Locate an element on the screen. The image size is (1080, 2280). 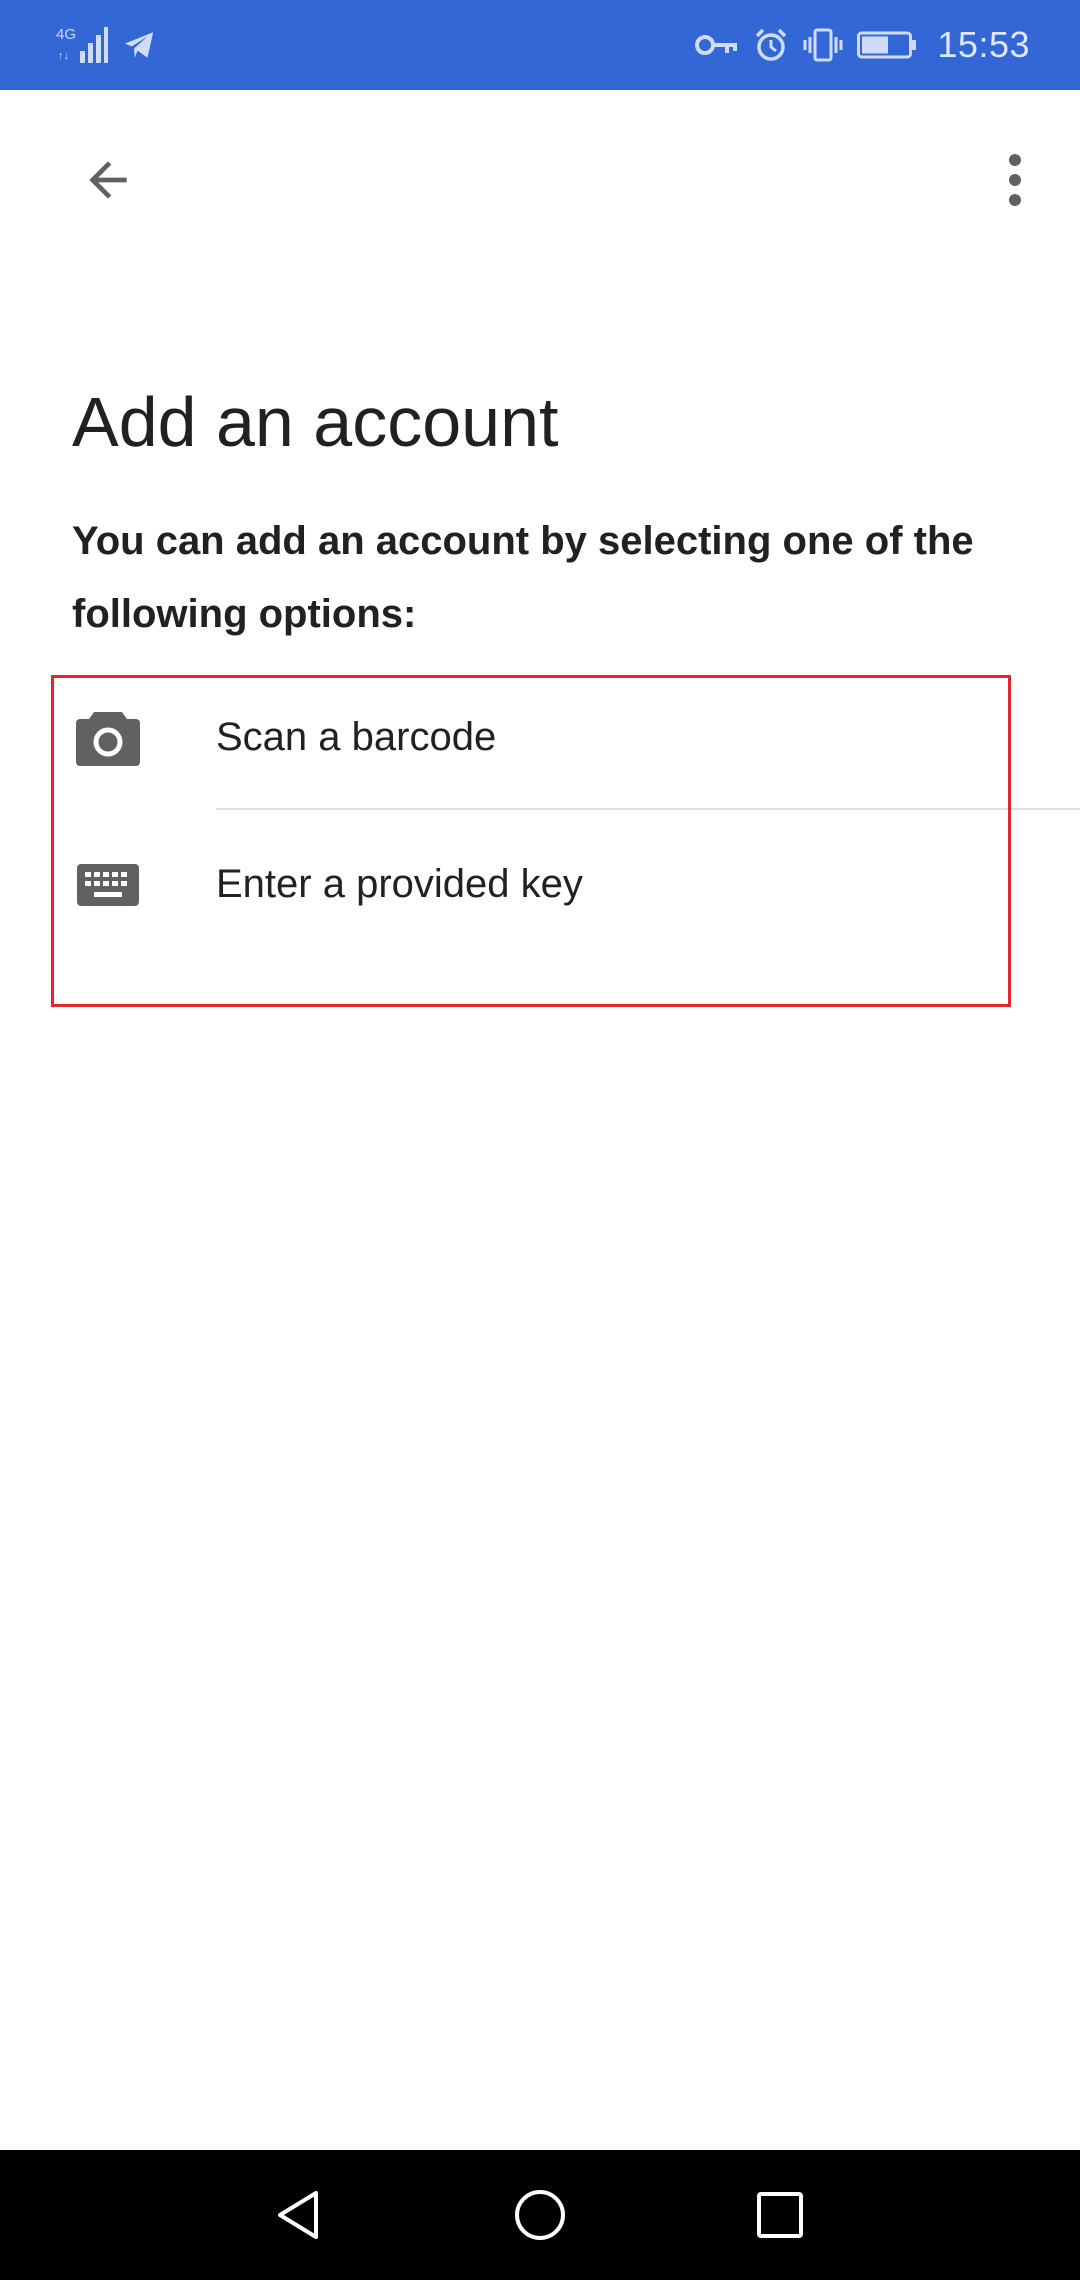
arrow-back-icon is located at coordinates (108, 180).